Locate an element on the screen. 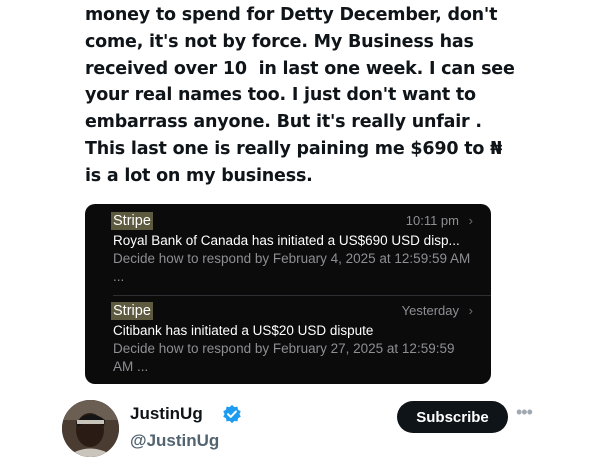  notification-time: Yesterday is located at coordinates (430, 310).